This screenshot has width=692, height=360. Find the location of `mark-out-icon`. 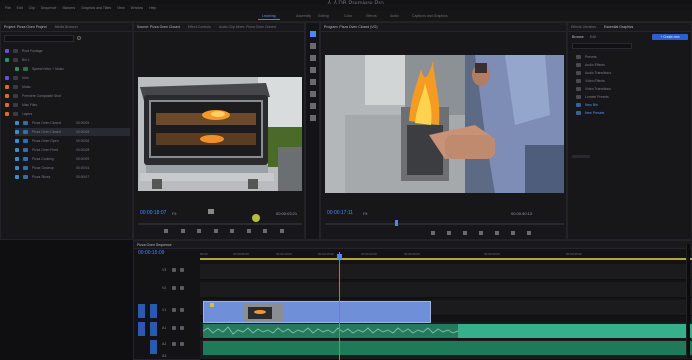

mark-out-icon is located at coordinates (182, 231).